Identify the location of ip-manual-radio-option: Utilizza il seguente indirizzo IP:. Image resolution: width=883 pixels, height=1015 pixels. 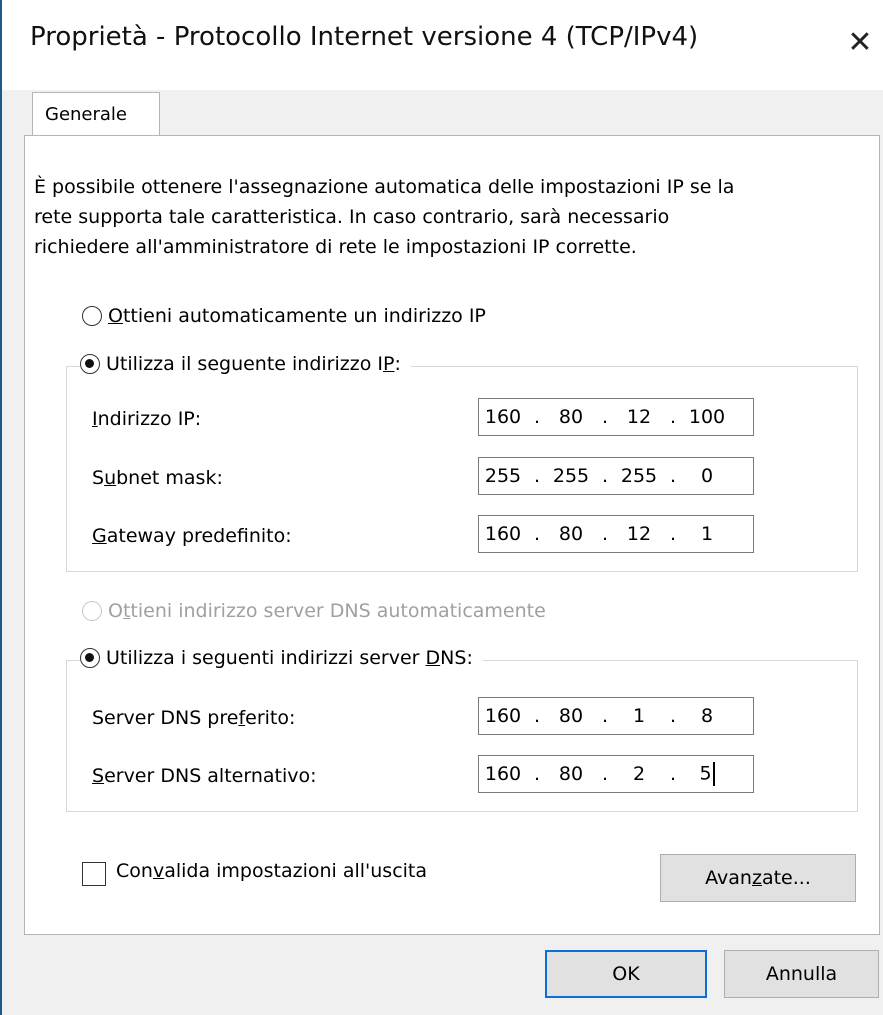
(245, 364).